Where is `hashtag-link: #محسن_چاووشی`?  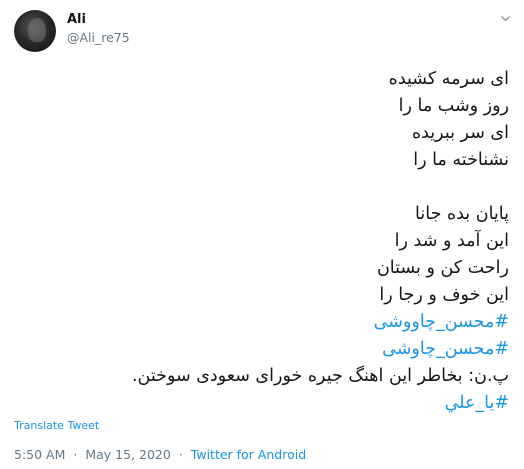 hashtag-link: #محسن_چاووشی is located at coordinates (261, 322).